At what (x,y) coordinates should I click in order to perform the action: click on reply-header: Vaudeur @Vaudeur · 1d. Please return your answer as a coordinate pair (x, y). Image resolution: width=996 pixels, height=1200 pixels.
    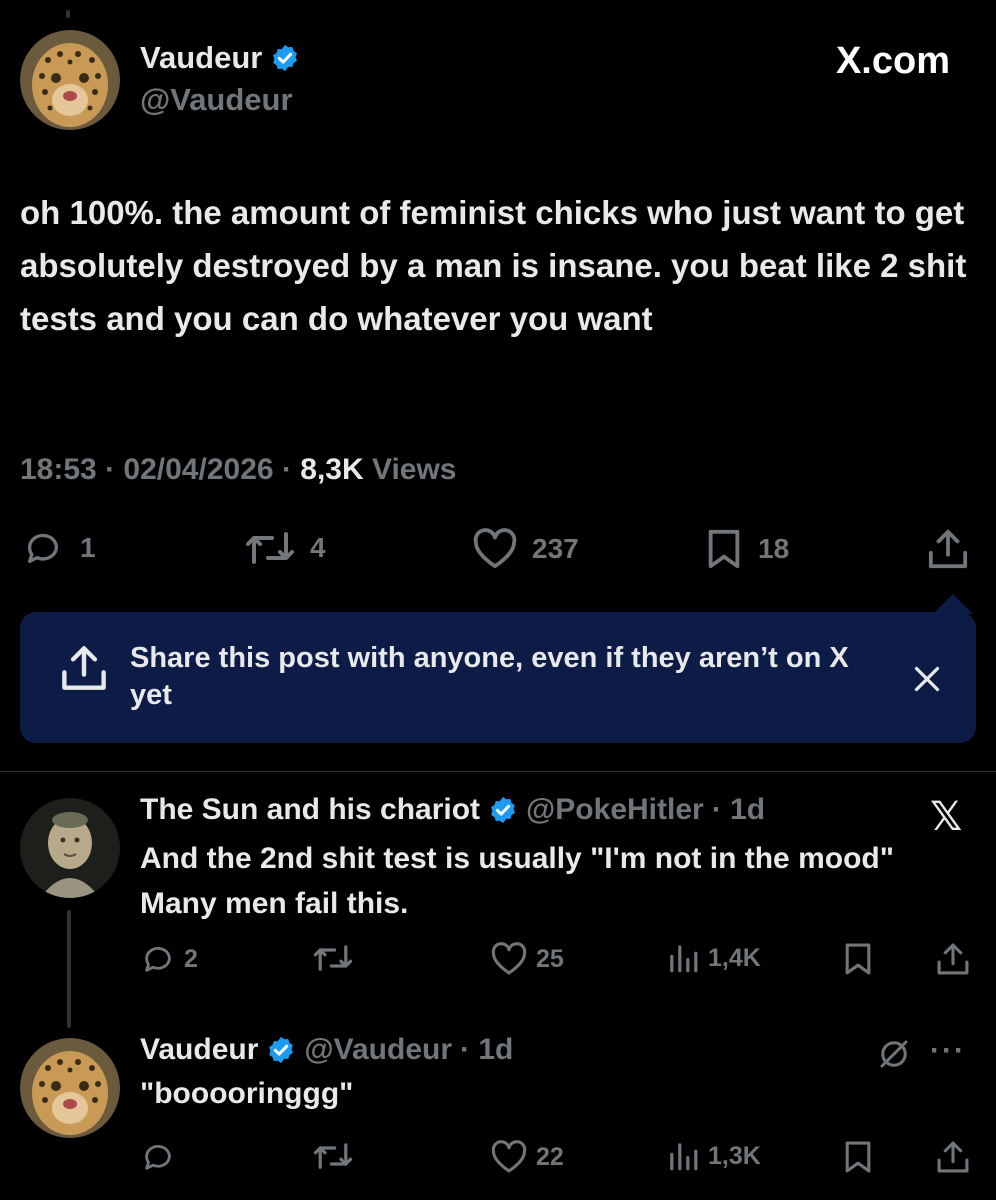
    Looking at the image, I should click on (326, 1050).